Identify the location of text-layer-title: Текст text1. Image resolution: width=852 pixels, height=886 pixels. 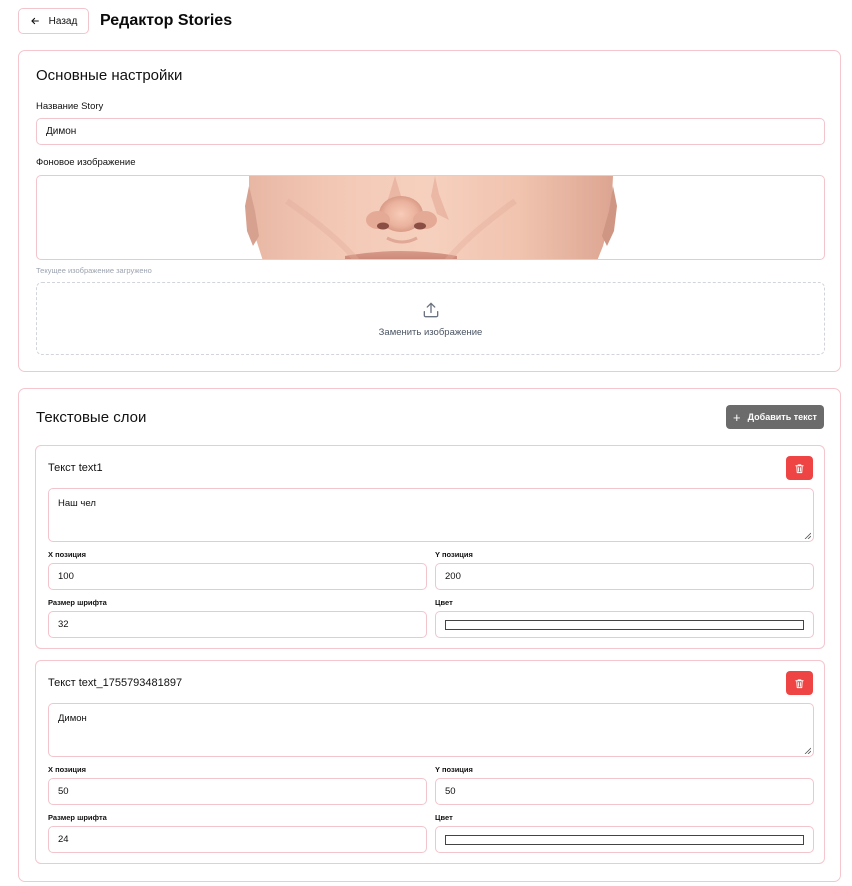
(75, 468).